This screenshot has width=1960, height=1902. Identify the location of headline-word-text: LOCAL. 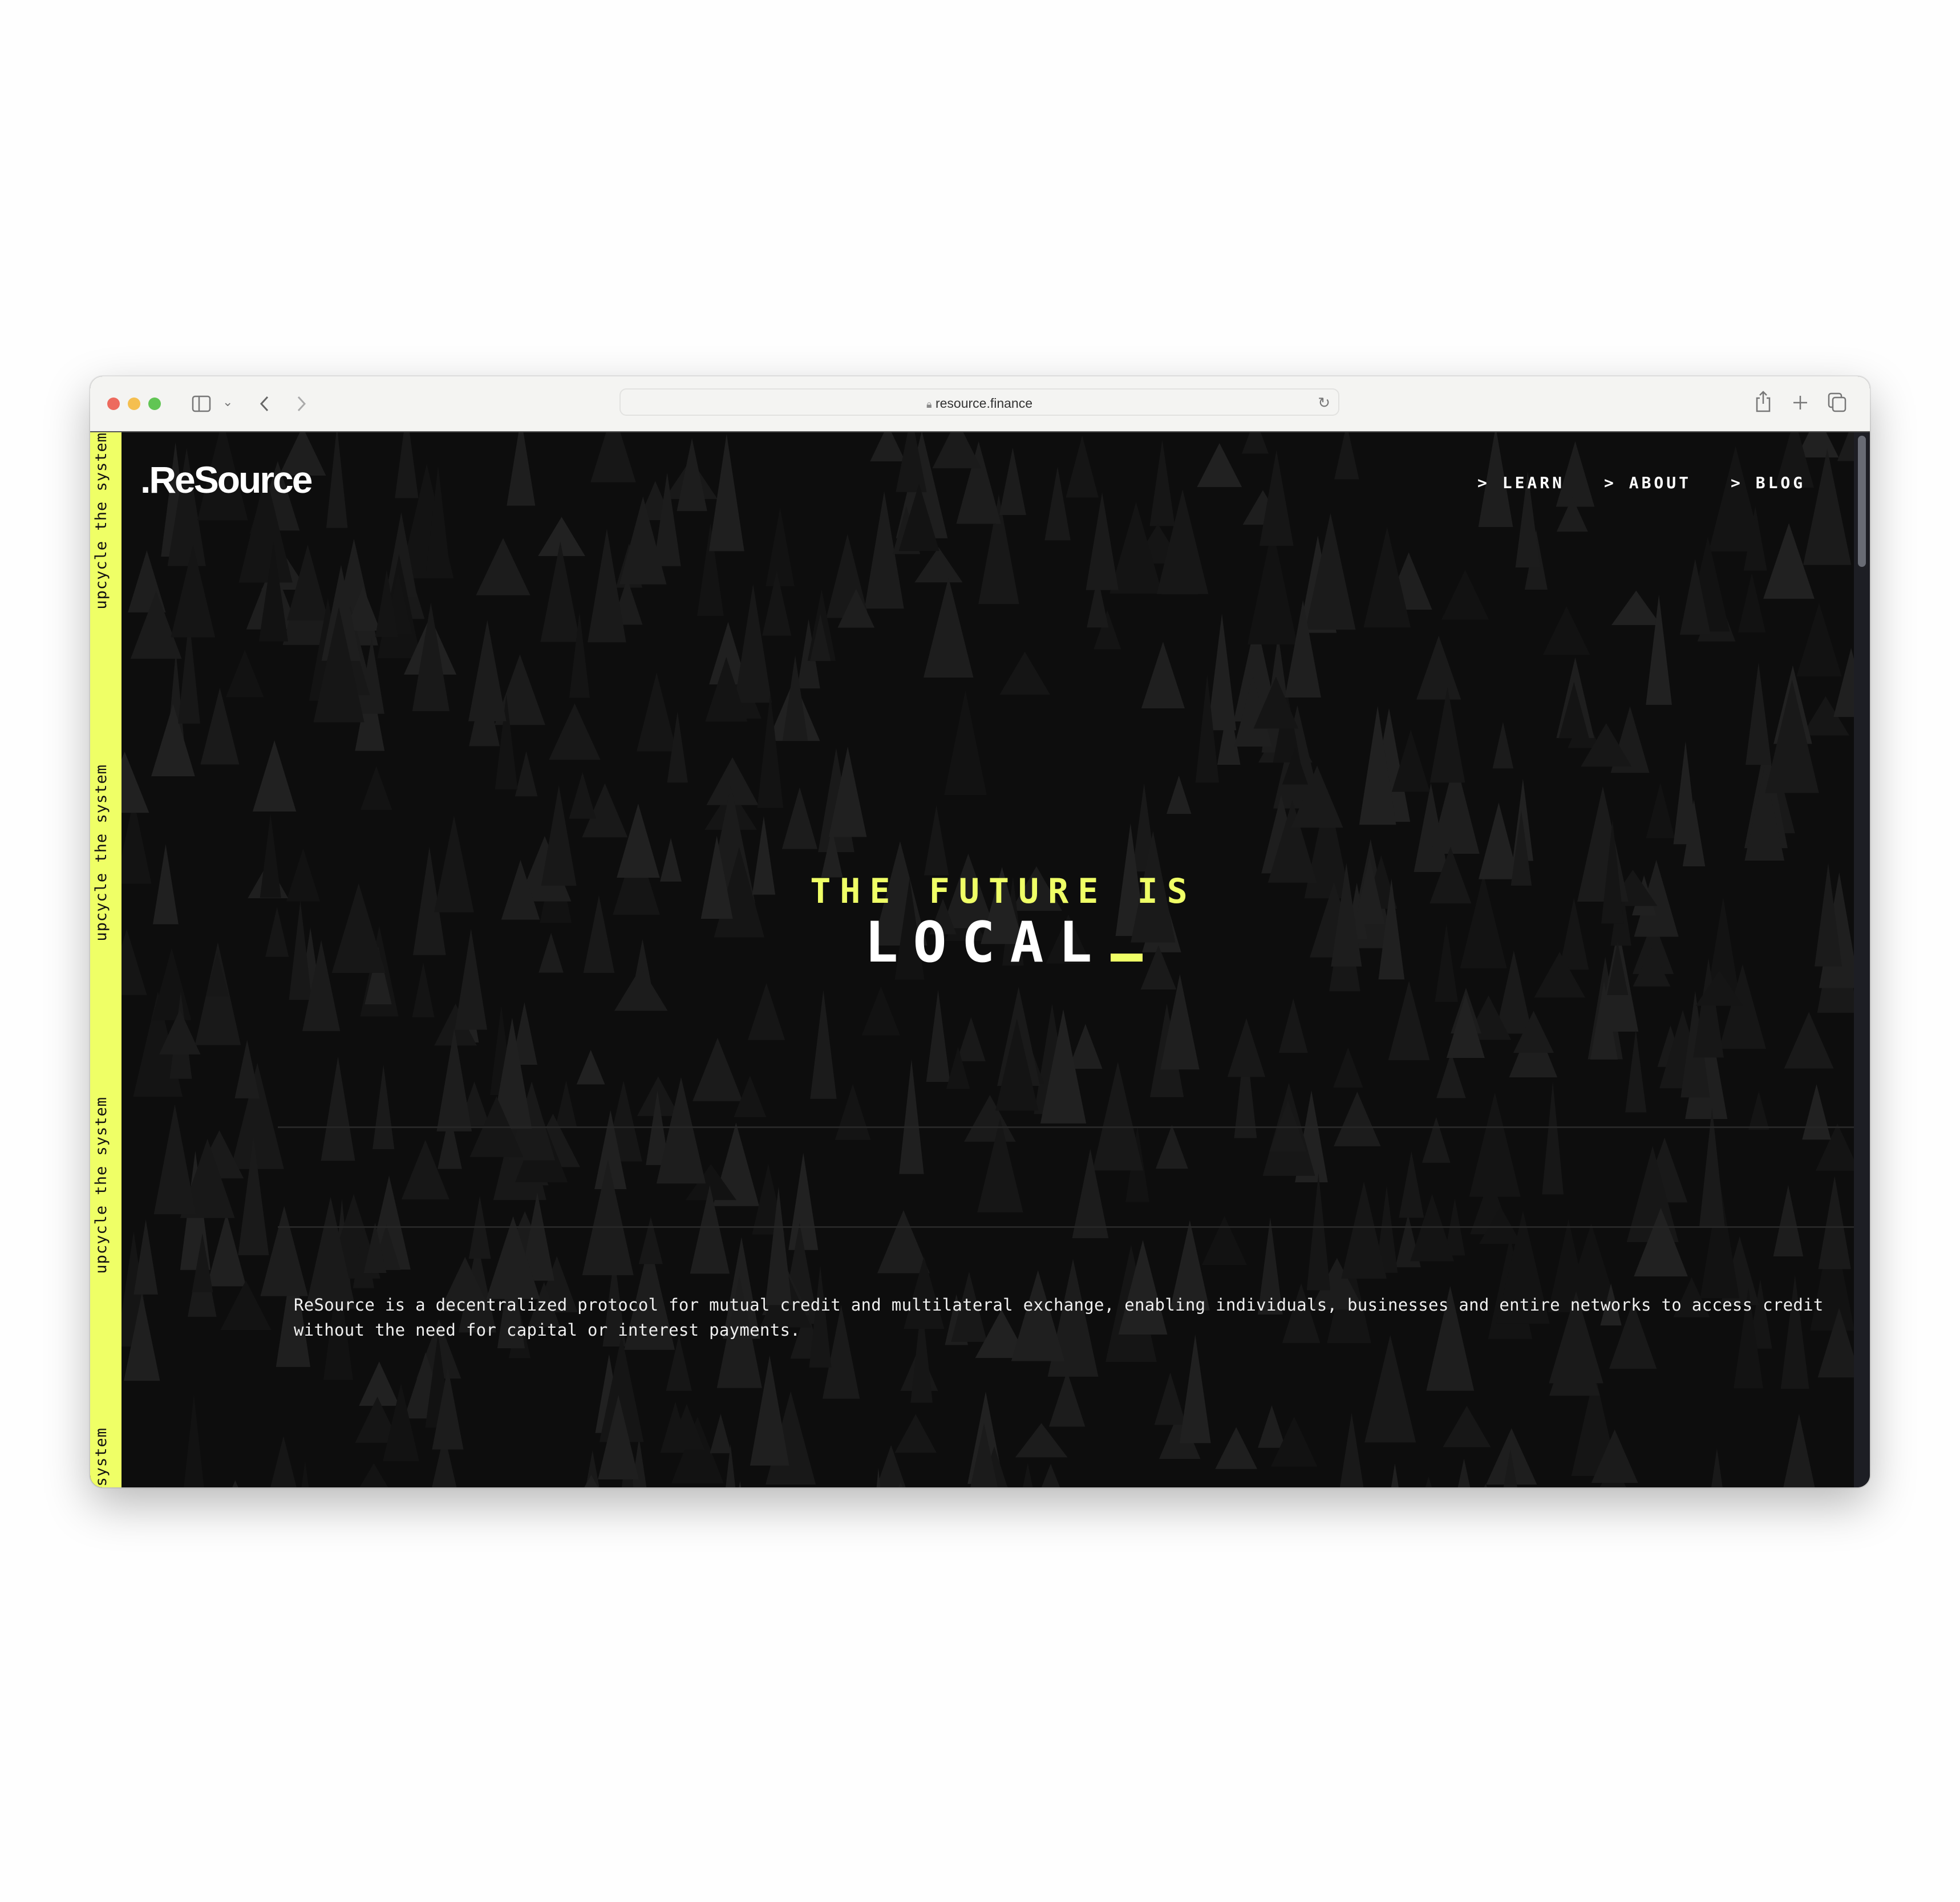
(985, 942).